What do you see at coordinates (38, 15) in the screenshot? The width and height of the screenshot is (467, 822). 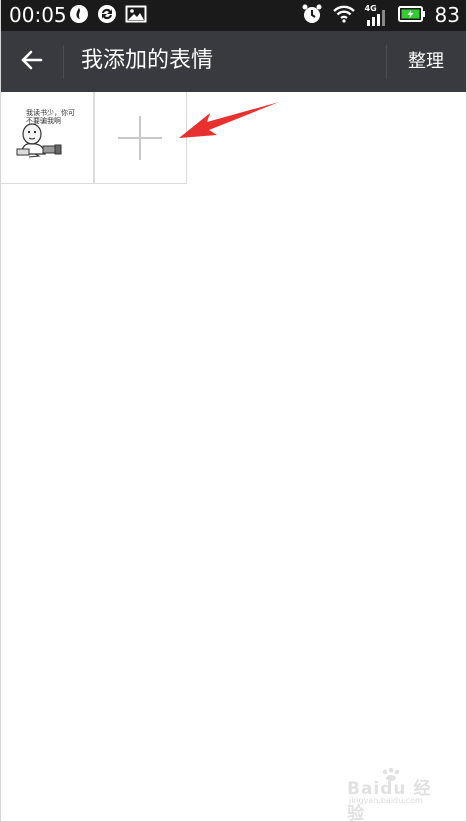 I see `status-time: 00:05` at bounding box center [38, 15].